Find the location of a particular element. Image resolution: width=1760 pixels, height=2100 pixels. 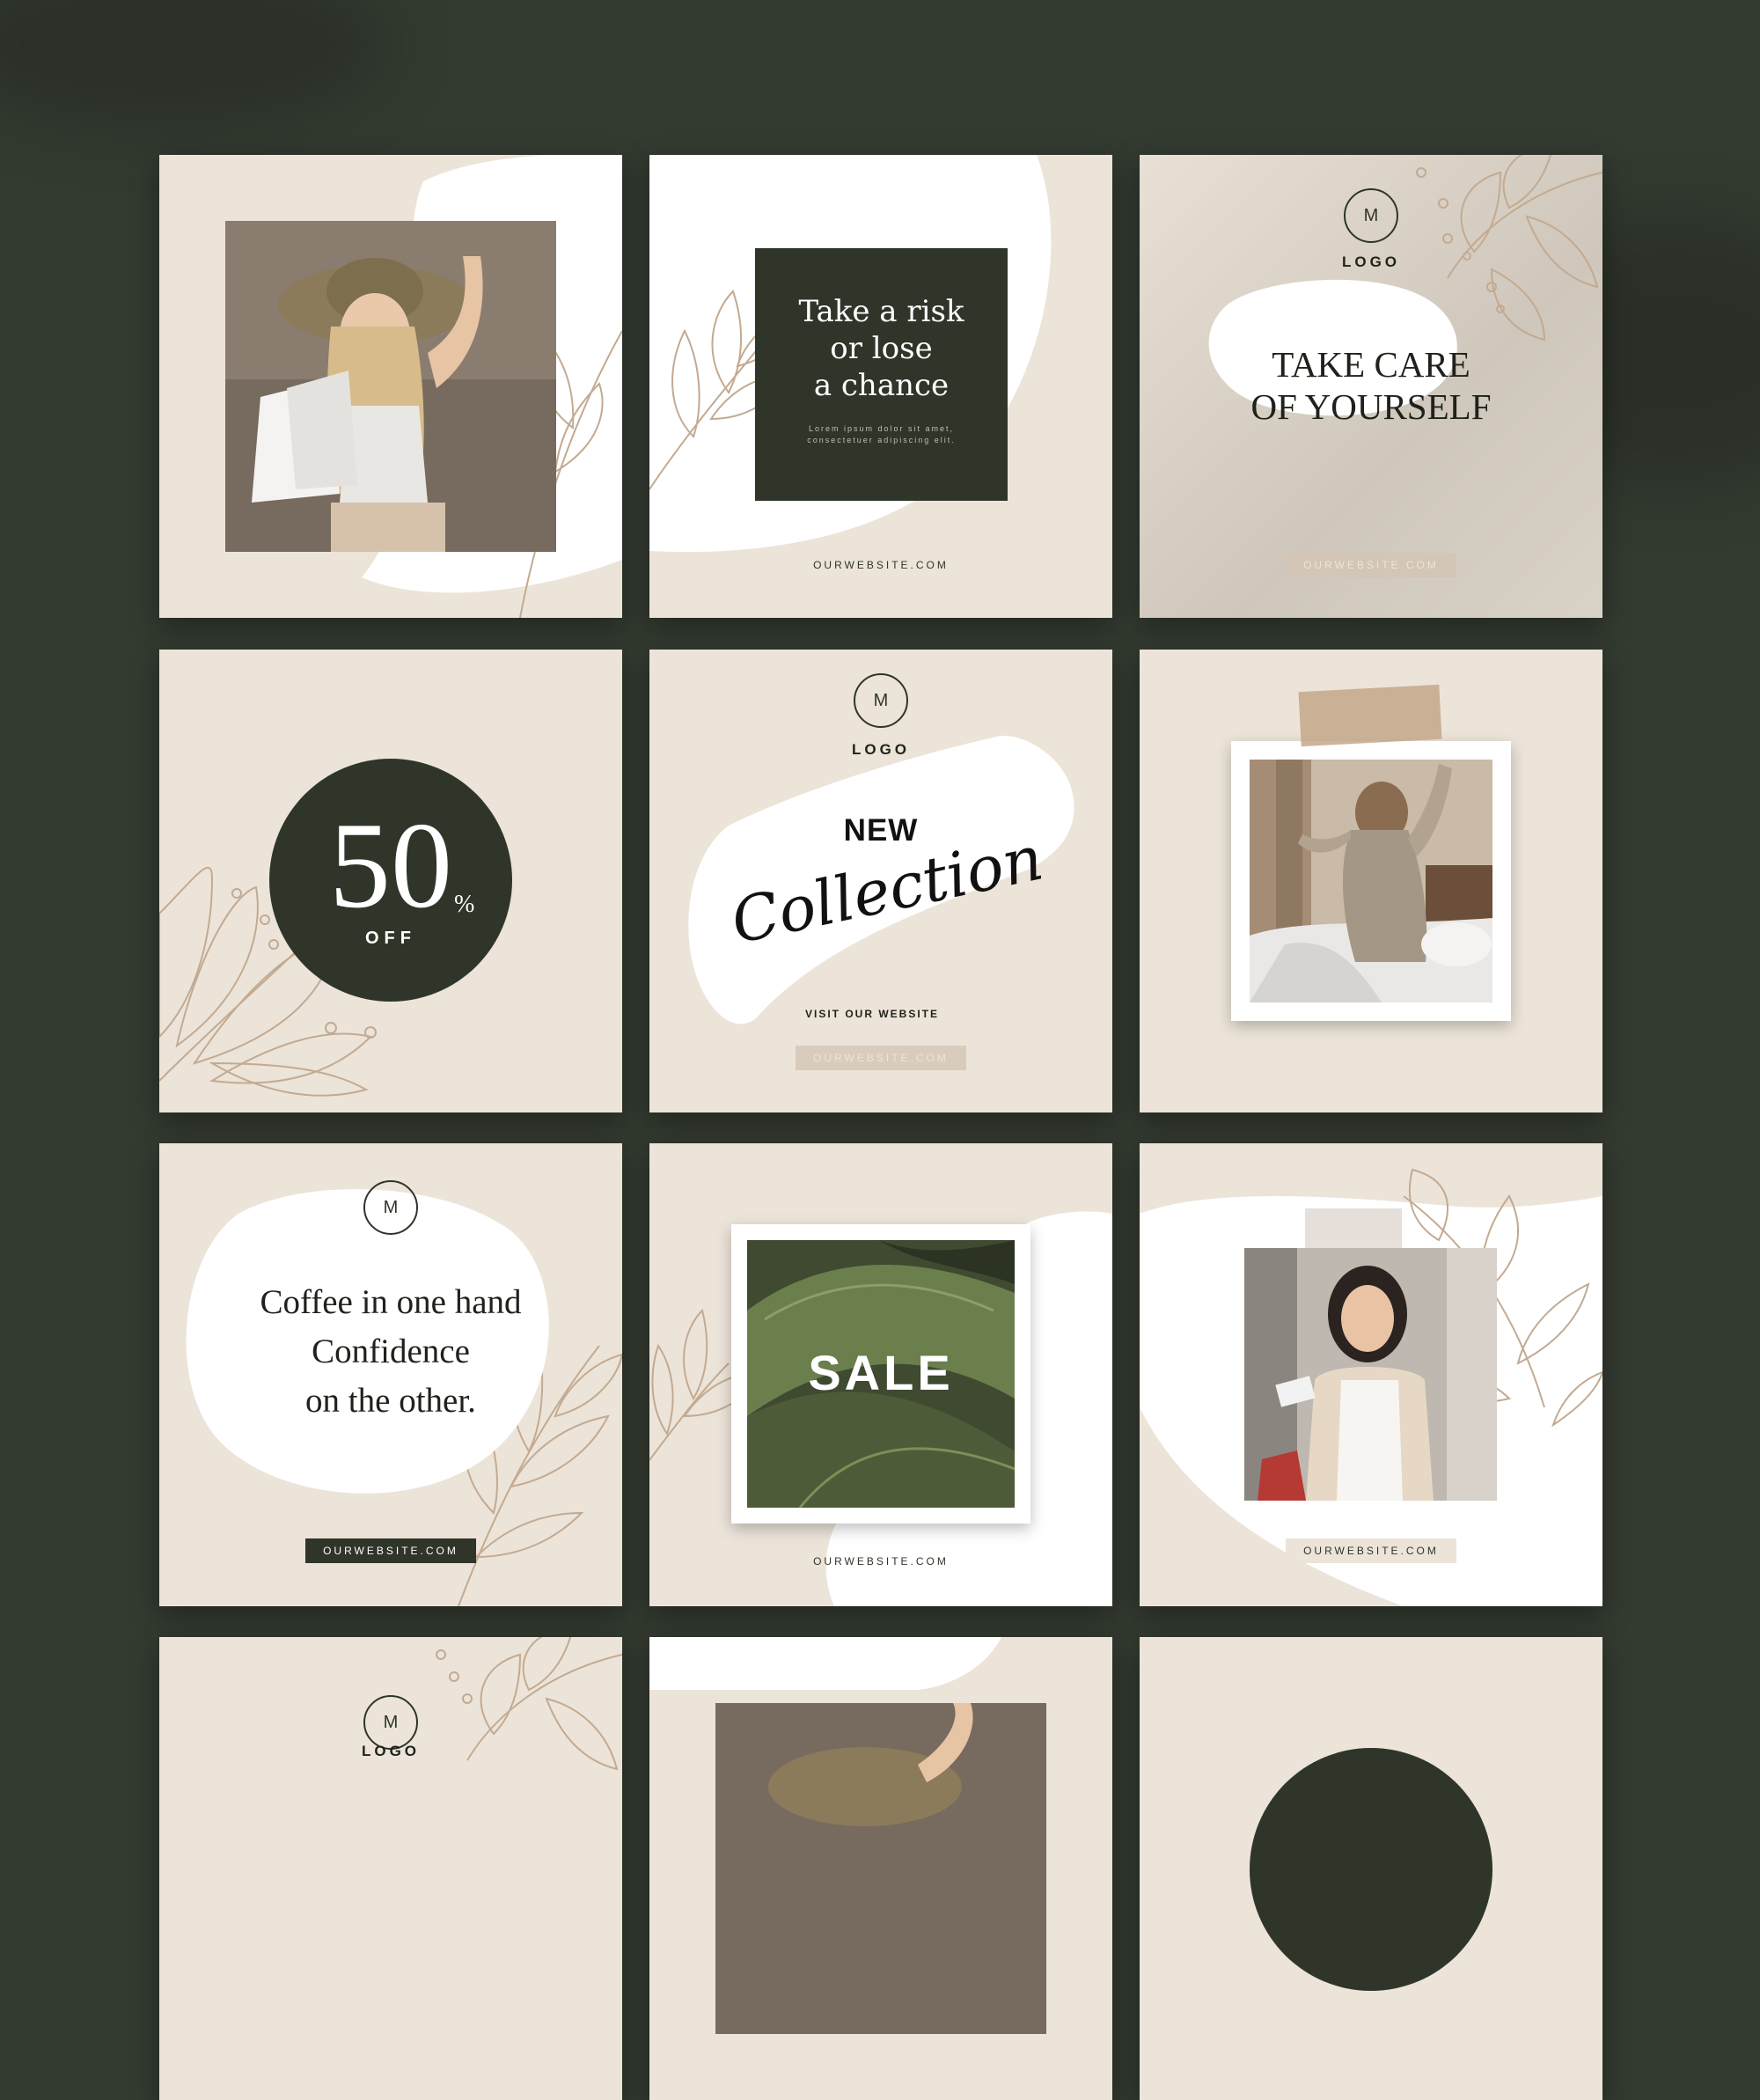

lorem-line-1: Lorem ipsum dolor sit amet, is located at coordinates (881, 428).